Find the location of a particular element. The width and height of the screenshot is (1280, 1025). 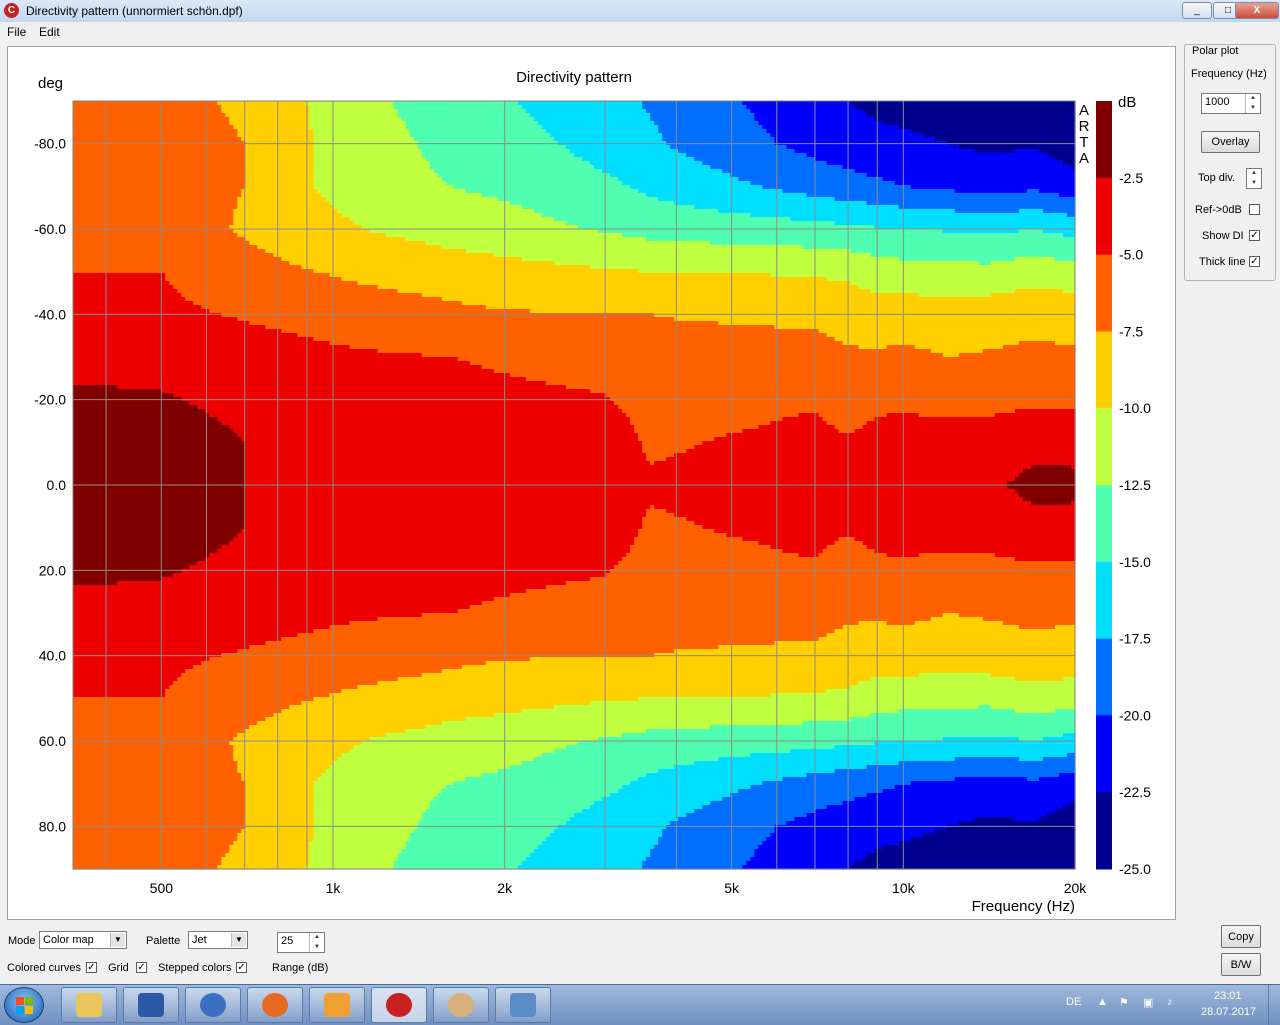

menu-edit: Edit is located at coordinates (49, 32).